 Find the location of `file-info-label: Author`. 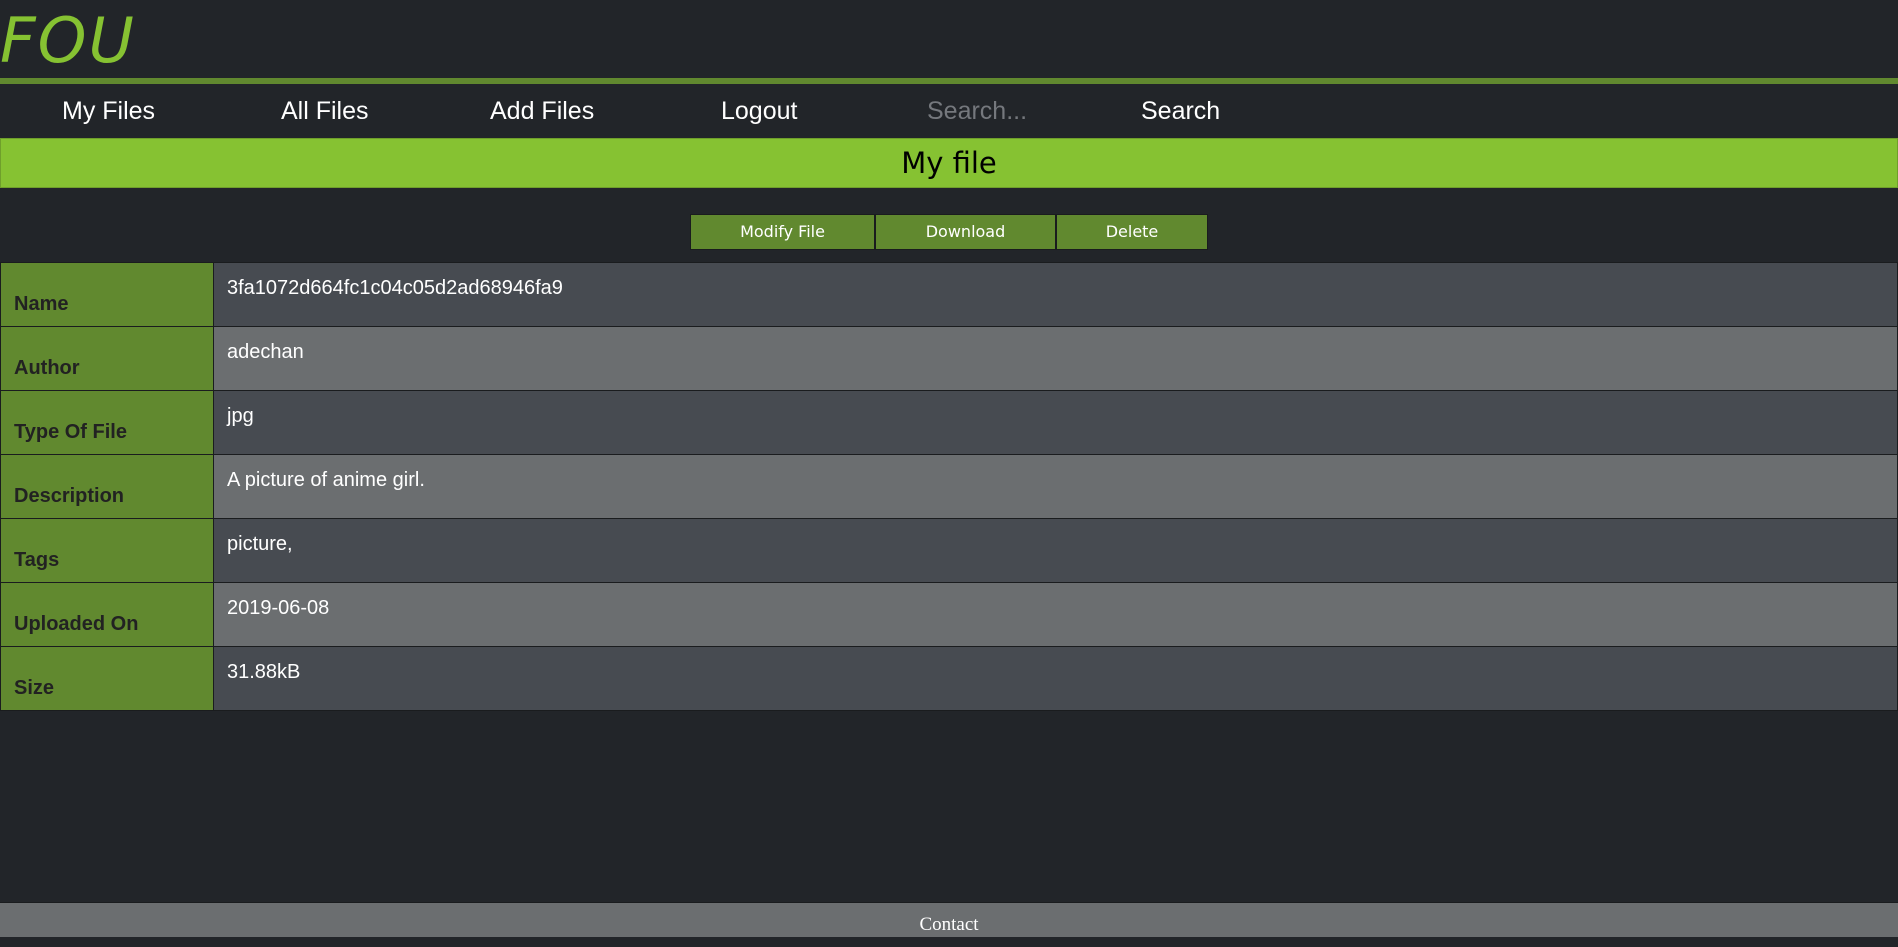

file-info-label: Author is located at coordinates (107, 358).